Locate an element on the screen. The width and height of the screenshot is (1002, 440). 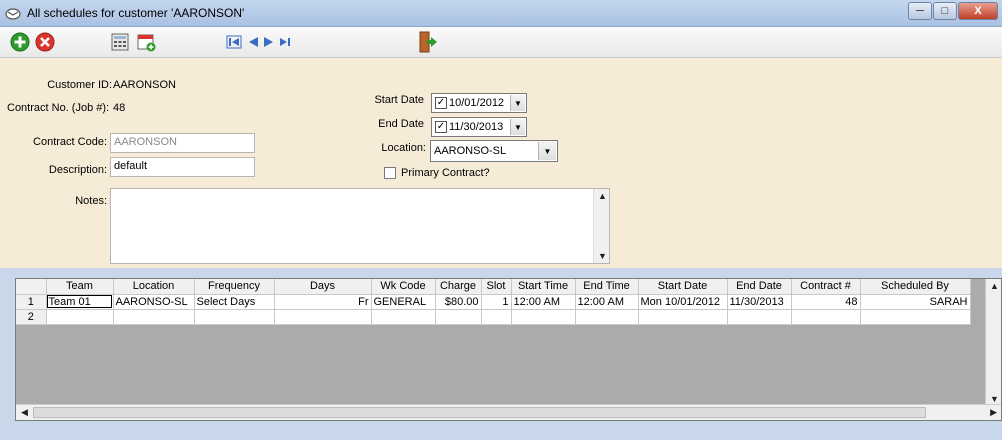
table-cell: GENERAL is located at coordinates (403, 302).